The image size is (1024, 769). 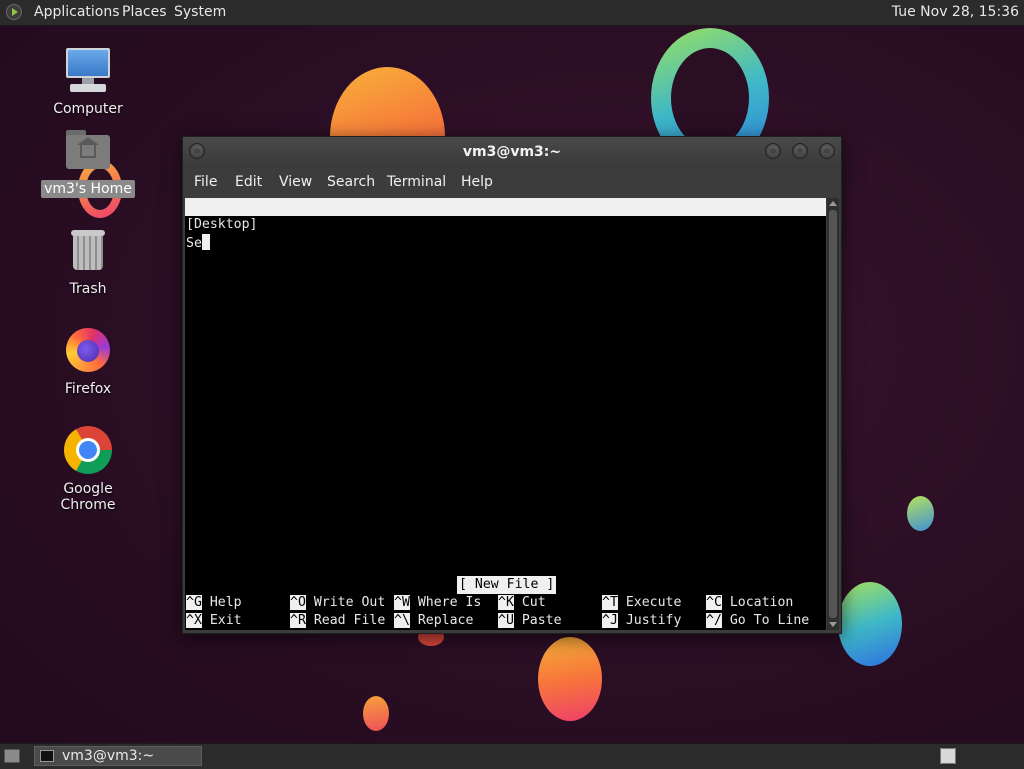 What do you see at coordinates (641, 603) in the screenshot?
I see `shortcut-execute: ^T Execute` at bounding box center [641, 603].